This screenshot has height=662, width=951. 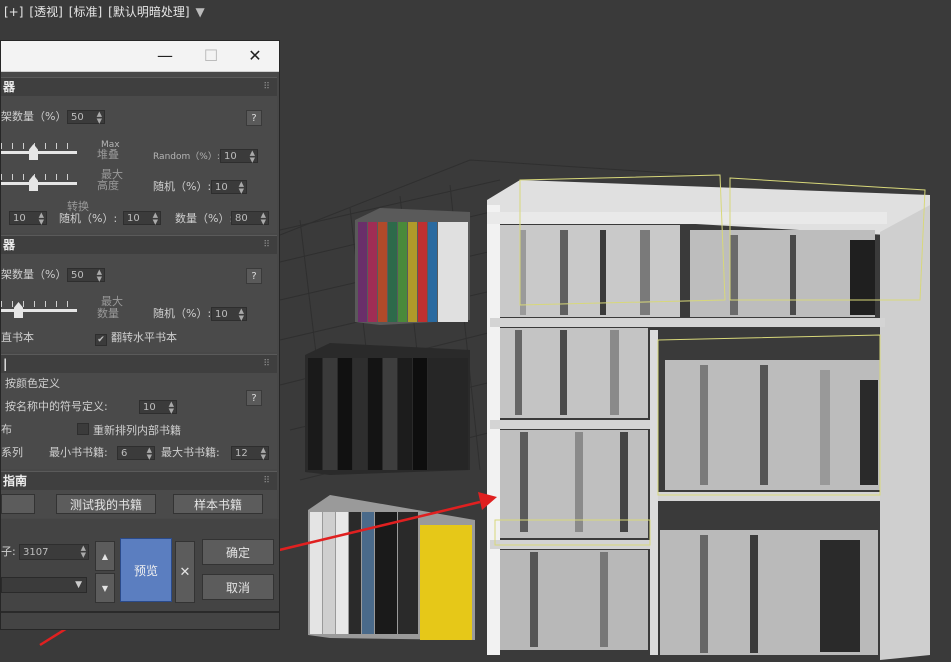 I want to click on random-cn-spinner: 10 ▲ ▼, so click(x=229, y=187).